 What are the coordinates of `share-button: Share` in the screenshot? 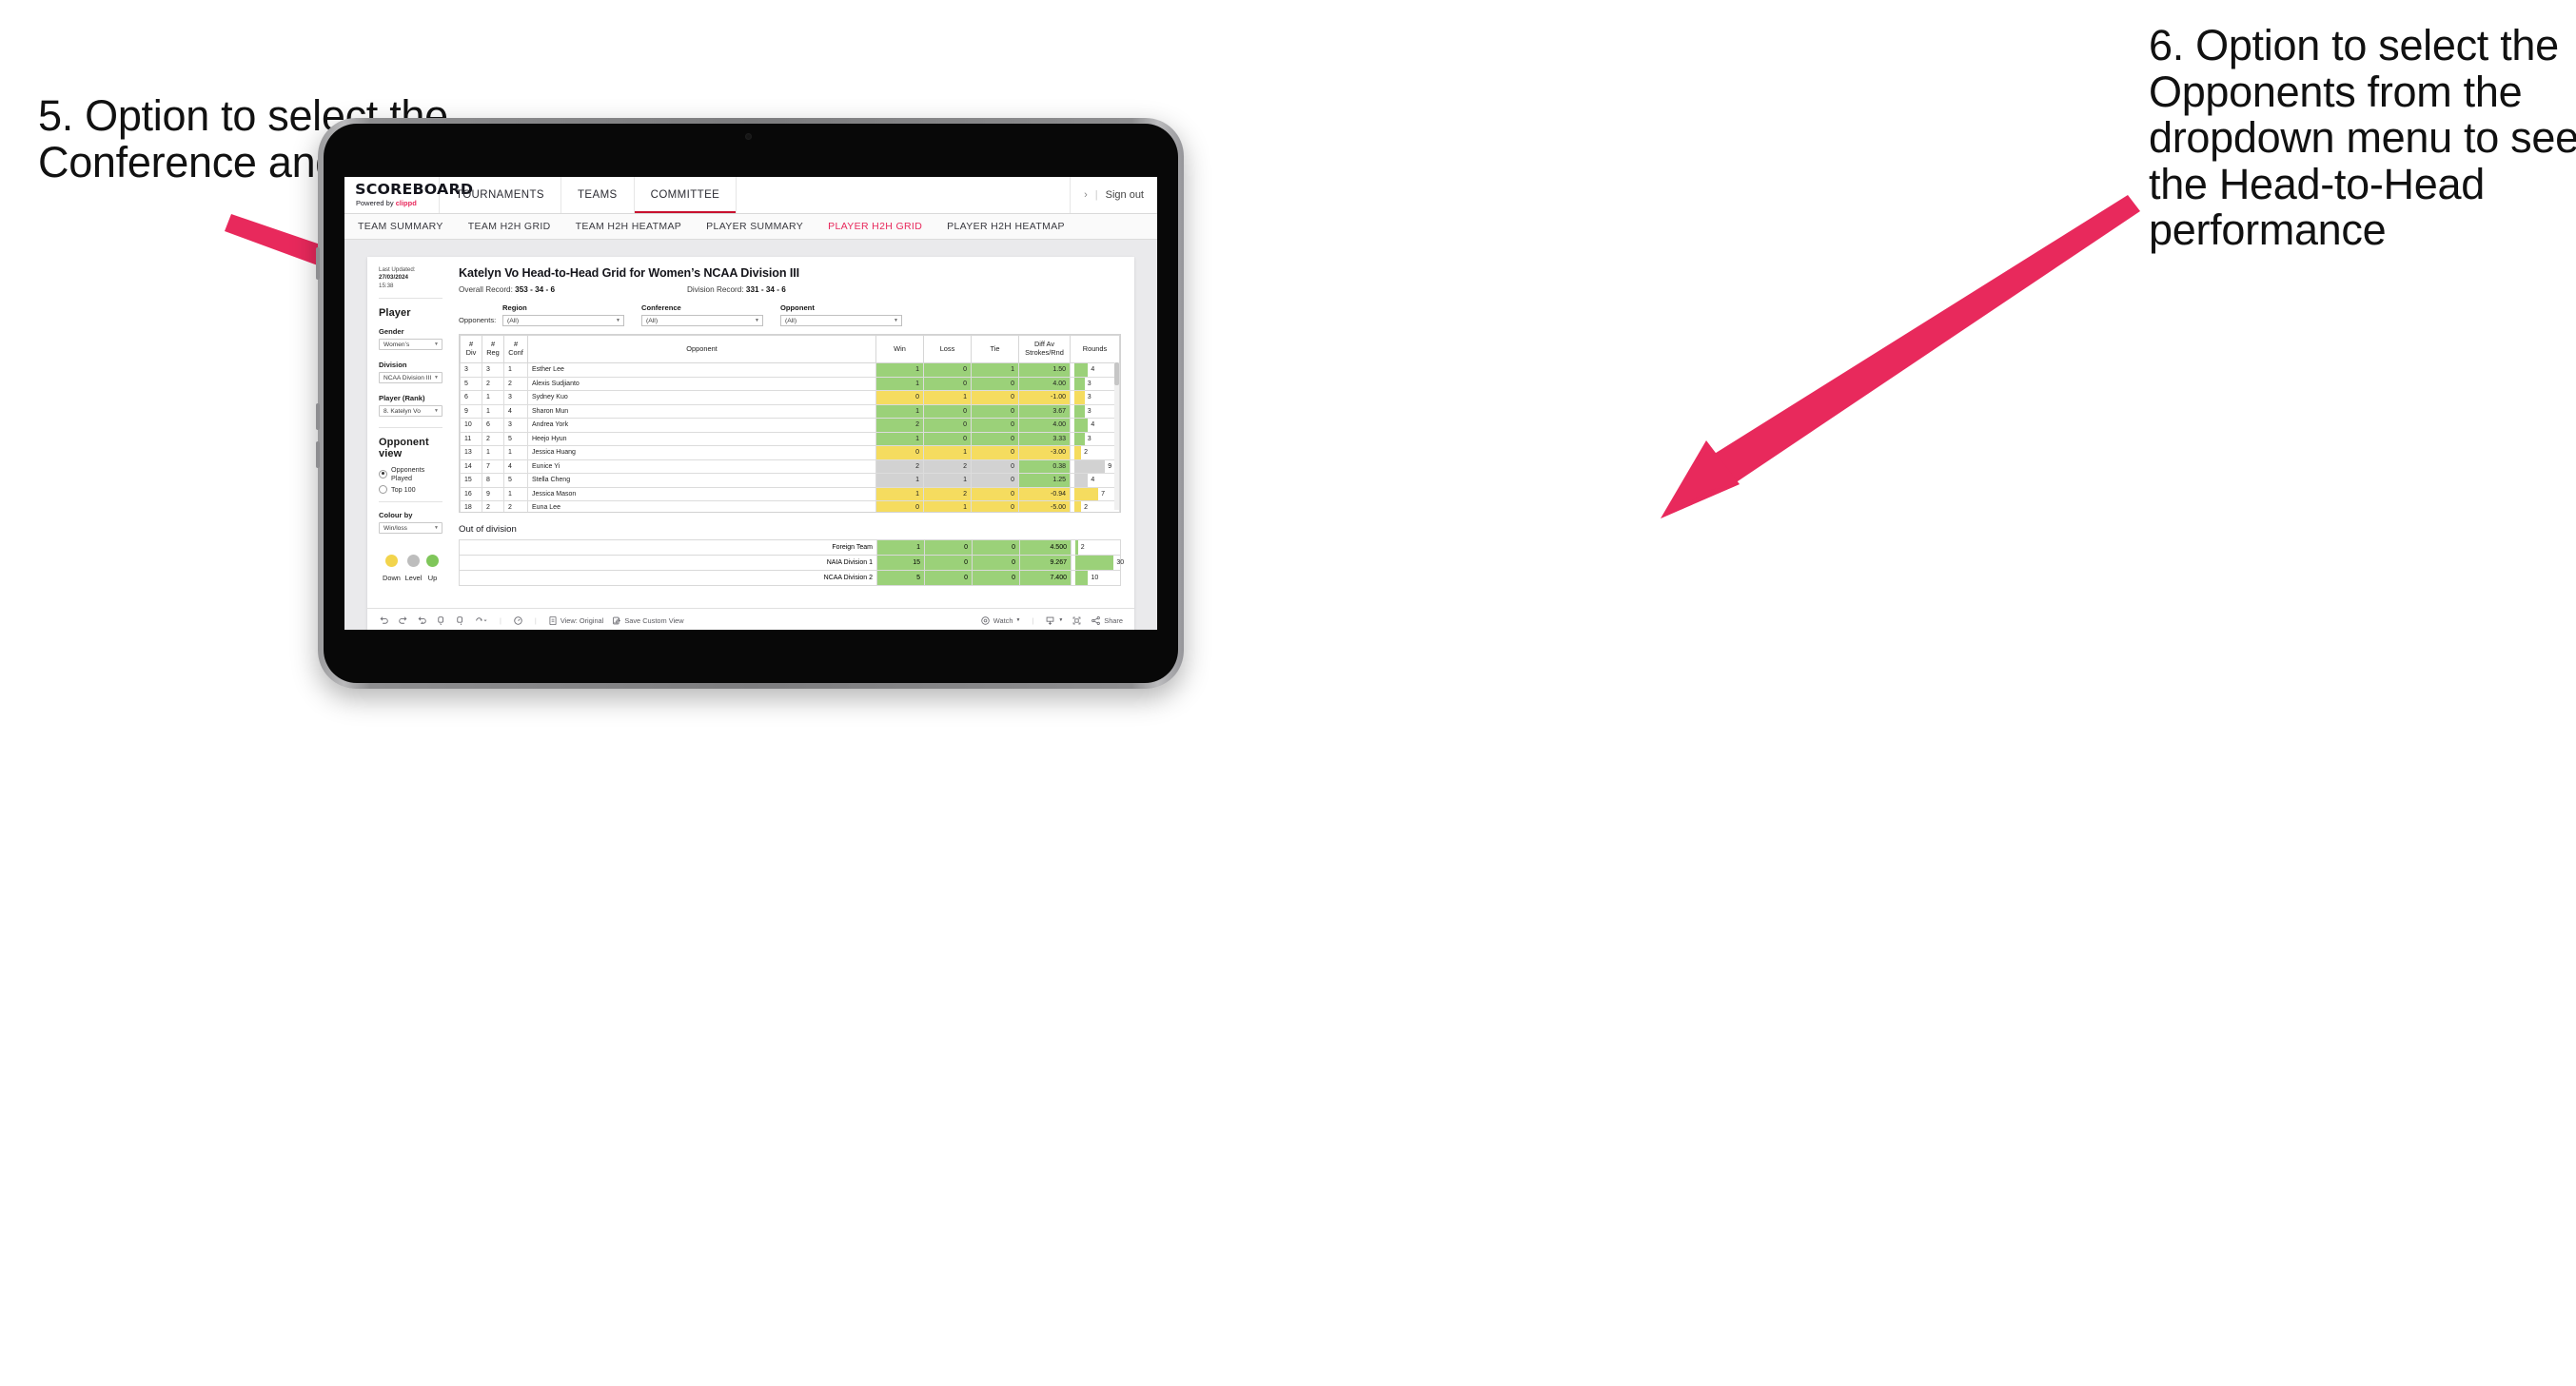 It's located at (1107, 620).